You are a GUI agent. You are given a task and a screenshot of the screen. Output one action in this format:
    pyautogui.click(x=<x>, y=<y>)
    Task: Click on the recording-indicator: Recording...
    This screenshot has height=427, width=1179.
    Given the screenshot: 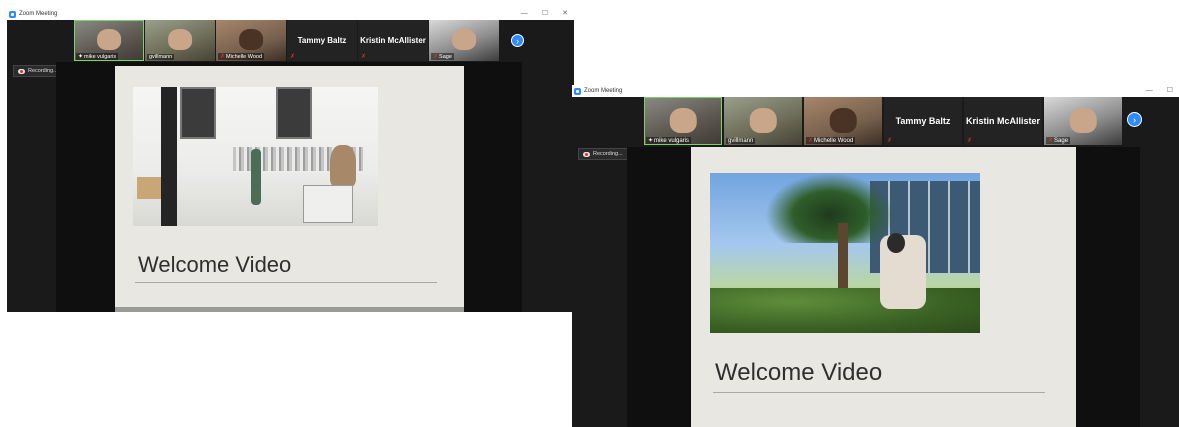 What is the action you would take?
    pyautogui.click(x=603, y=154)
    